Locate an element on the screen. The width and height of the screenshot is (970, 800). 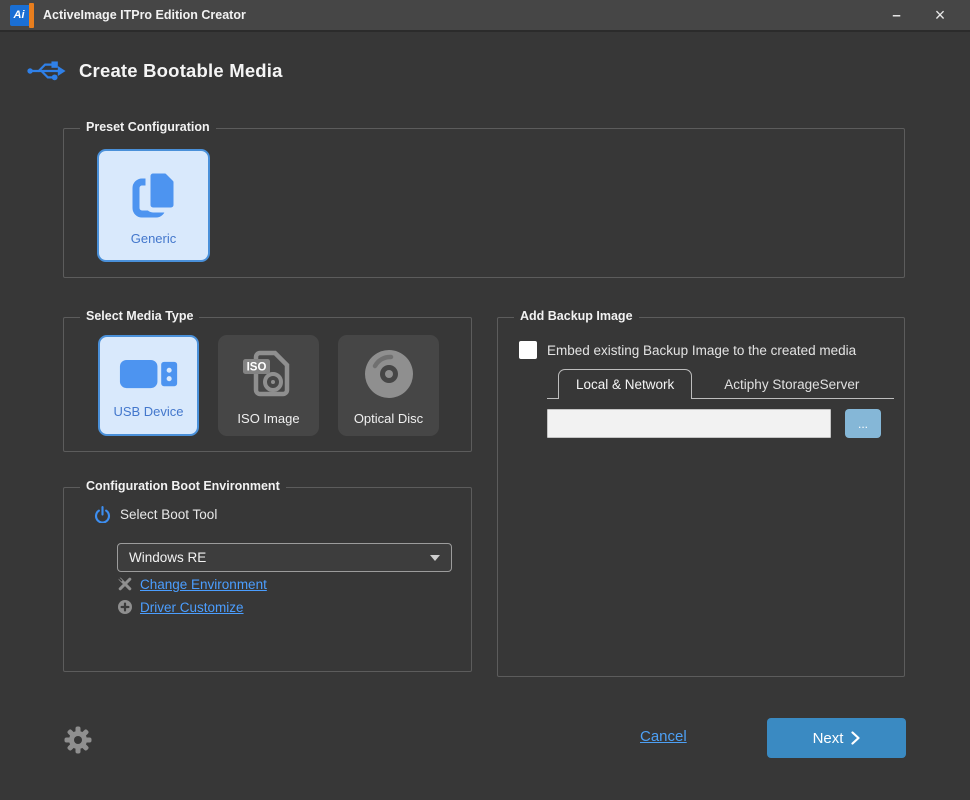
app-logo-icon: Ai is located at coordinates (22, 15).